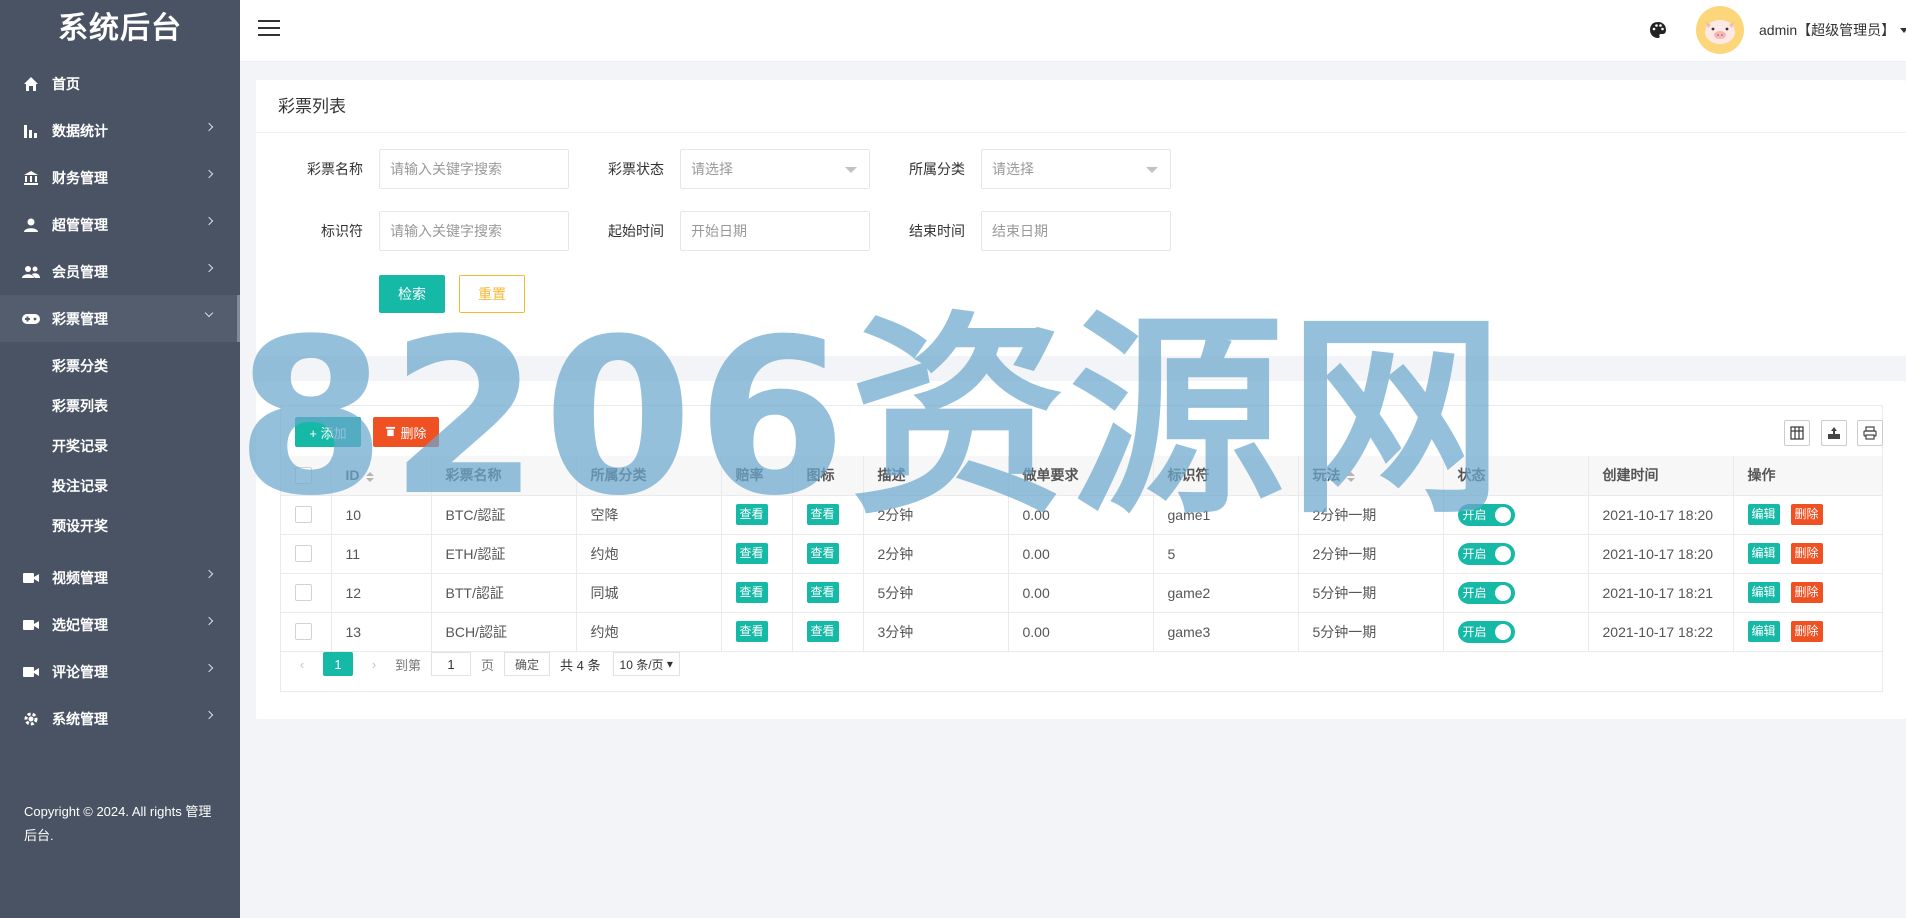 Image resolution: width=1906 pixels, height=918 pixels. I want to click on column-header-id: ID, so click(381, 476).